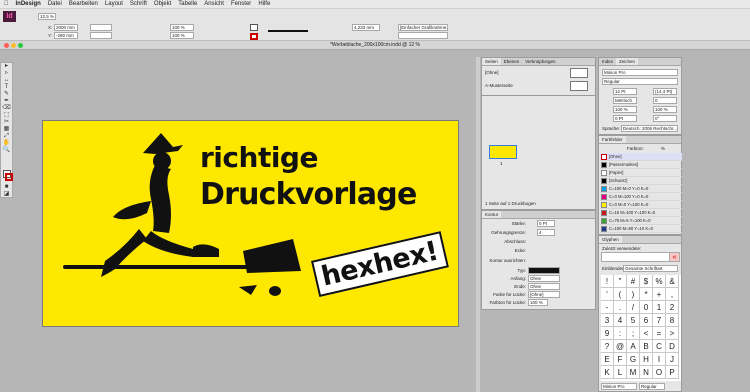  Describe the element at coordinates (641, 157) in the screenshot. I see `swatch-none: [Ohne]` at that location.